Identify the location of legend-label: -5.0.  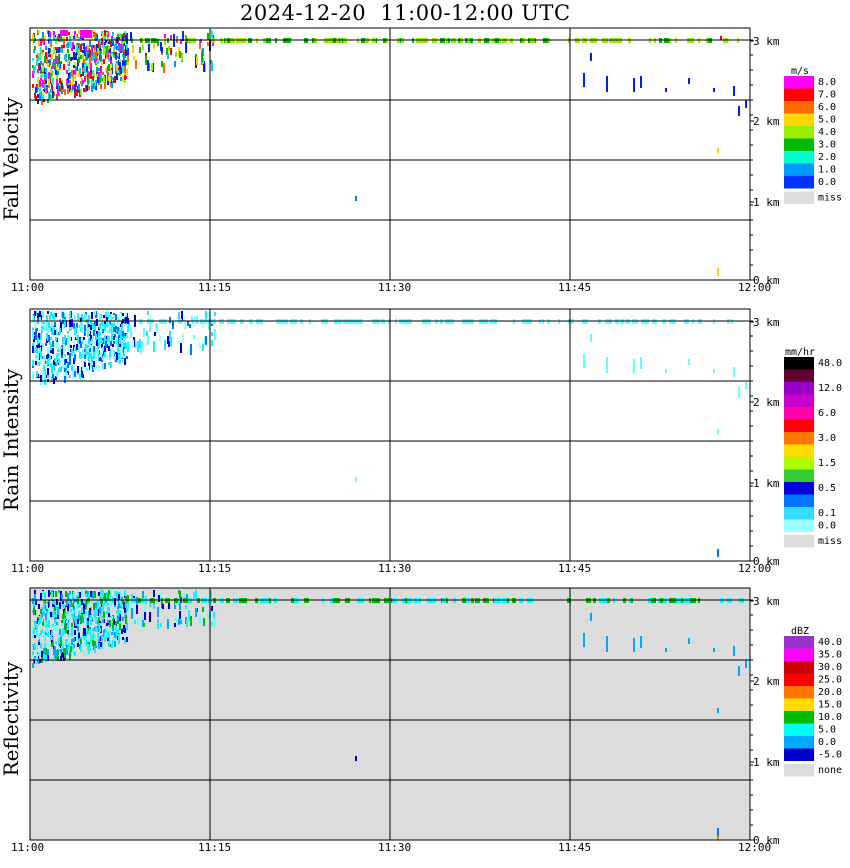
(830, 755).